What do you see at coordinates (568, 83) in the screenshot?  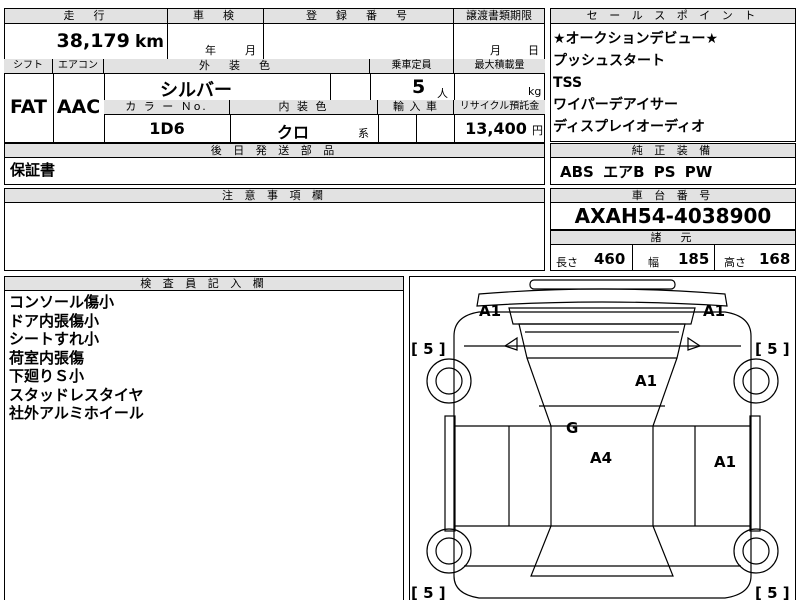 I see `sales-point: TSS` at bounding box center [568, 83].